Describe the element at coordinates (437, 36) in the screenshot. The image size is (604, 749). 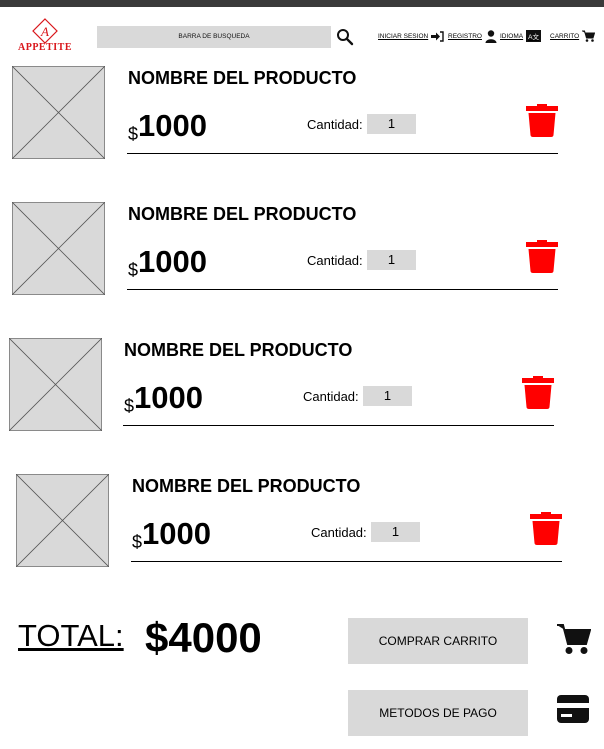
I see `sign-in-icon` at that location.